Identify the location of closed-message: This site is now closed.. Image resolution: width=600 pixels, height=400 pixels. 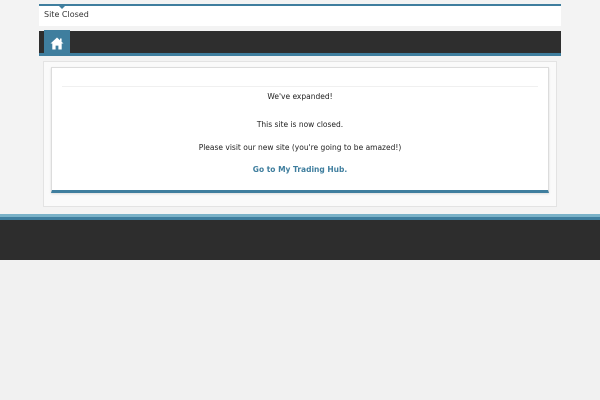
(300, 124).